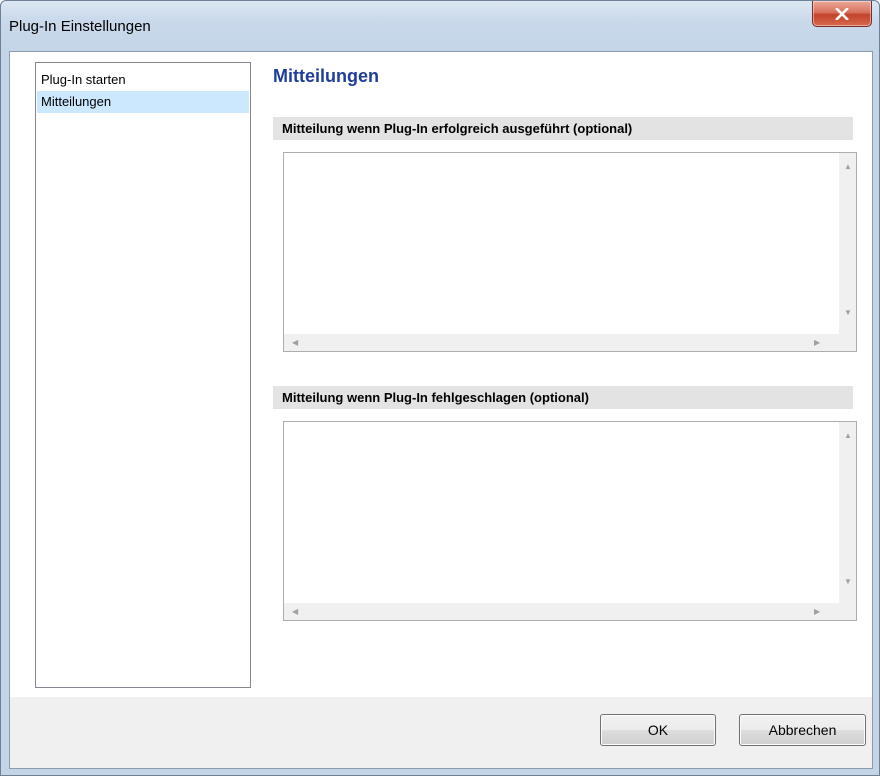  I want to click on nav-item-mitteilungen: Mitteilungen, so click(143, 102).